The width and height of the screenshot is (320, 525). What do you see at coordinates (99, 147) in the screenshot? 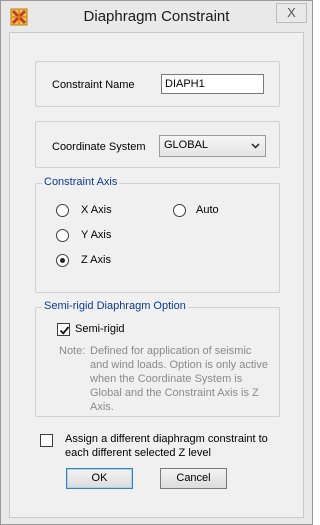
I see `coordinate-system-label: Coordinate System` at bounding box center [99, 147].